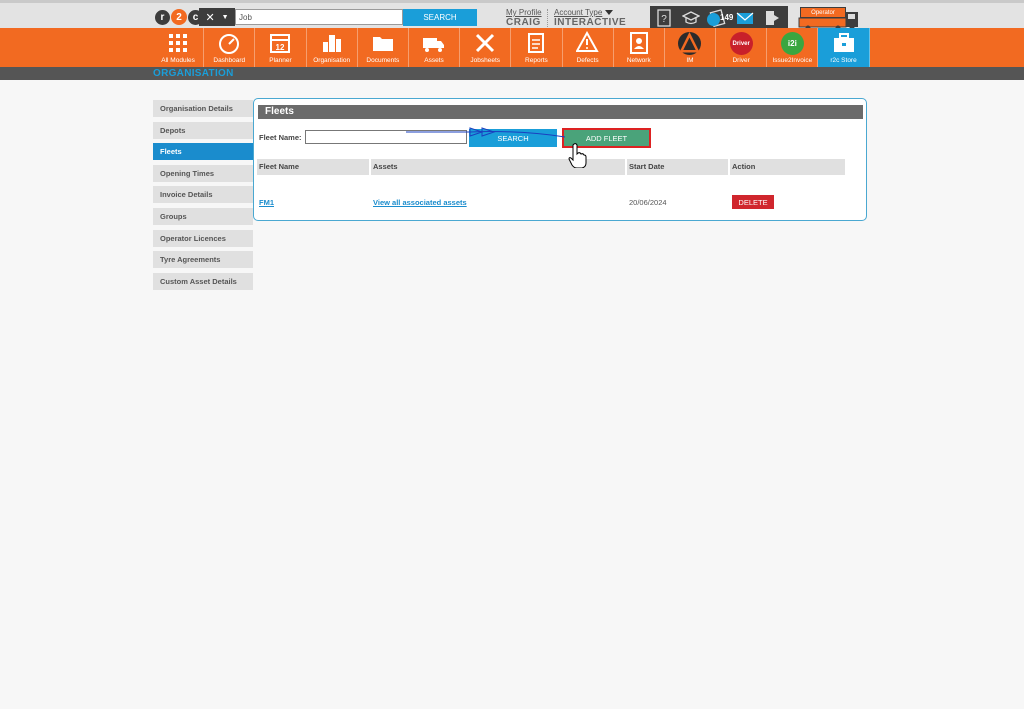 The image size is (1024, 709). I want to click on sidebar-item-custom-asset-details: Custom Asset Details, so click(203, 281).